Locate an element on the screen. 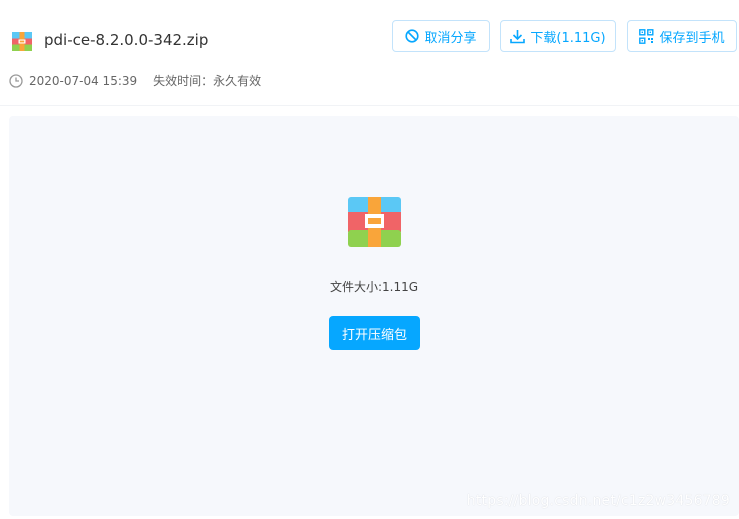 The width and height of the screenshot is (739, 519). download-button: 下载(1.11G) is located at coordinates (558, 36).